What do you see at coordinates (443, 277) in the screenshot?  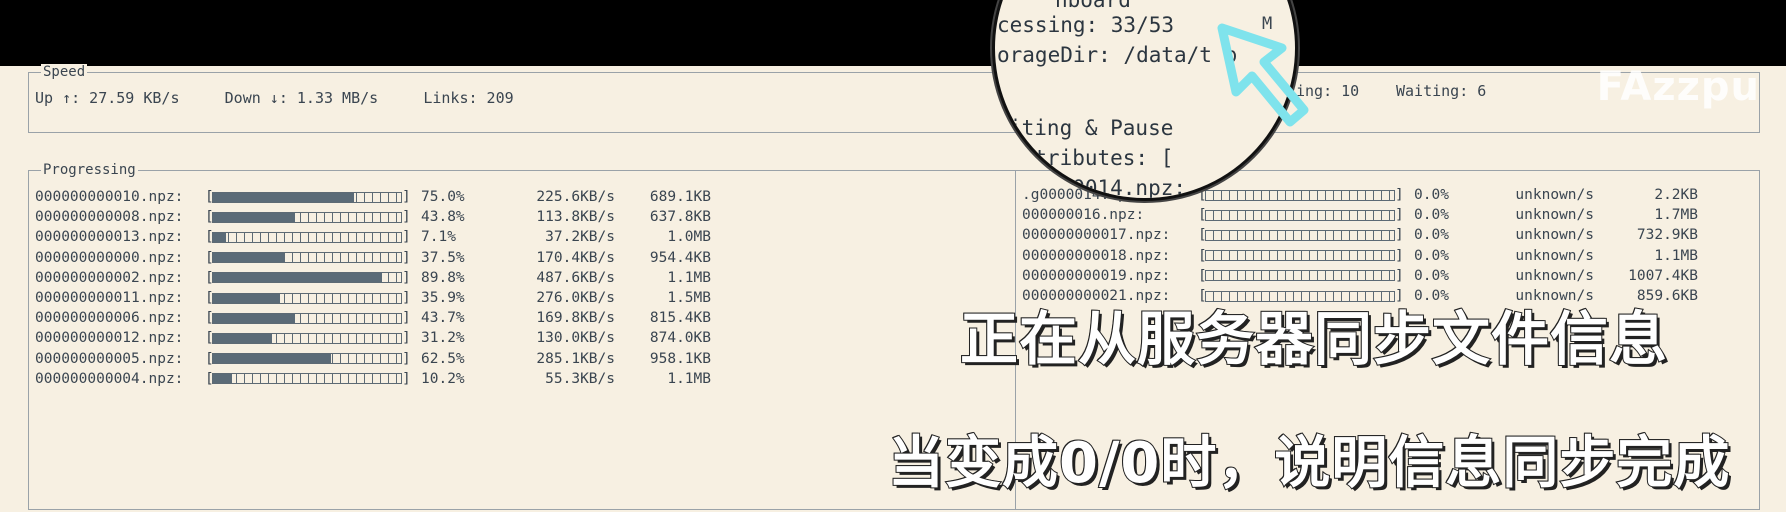 I see `progress-percent: 89.8%` at bounding box center [443, 277].